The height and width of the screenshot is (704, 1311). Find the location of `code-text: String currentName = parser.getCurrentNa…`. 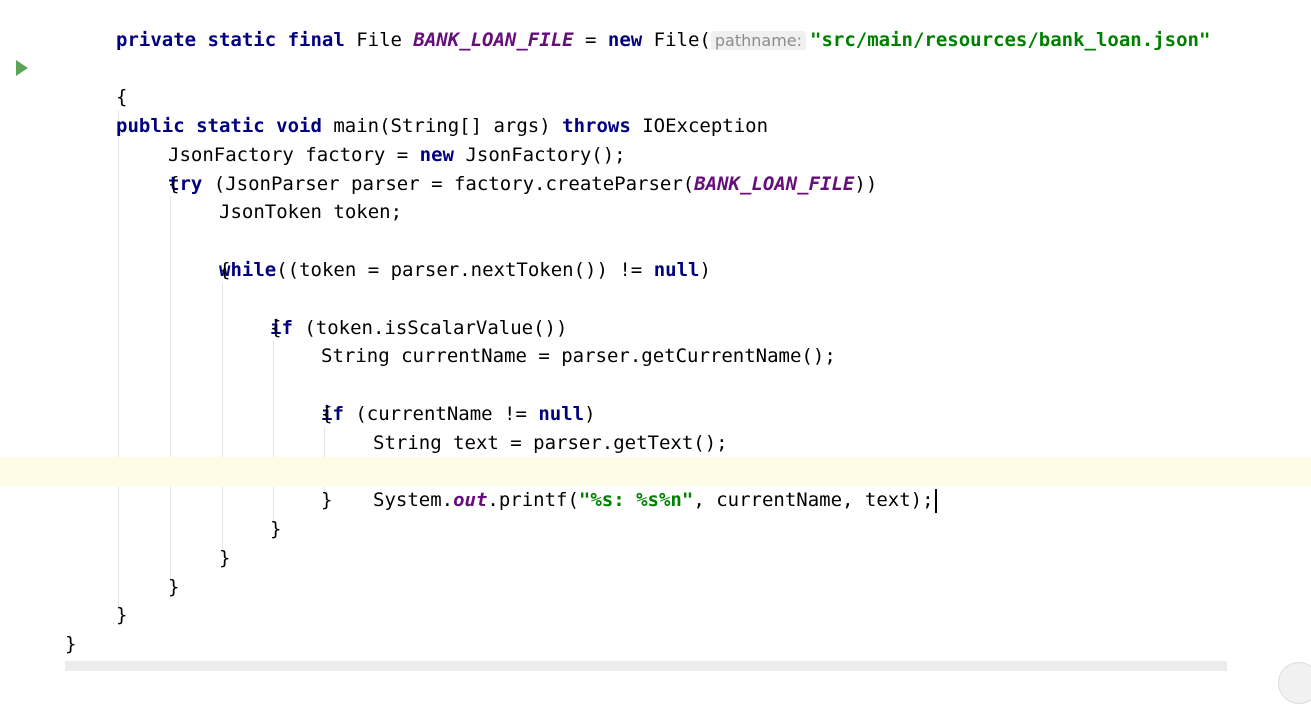

code-text: String currentName = parser.getCurrentNa… is located at coordinates (578, 356).